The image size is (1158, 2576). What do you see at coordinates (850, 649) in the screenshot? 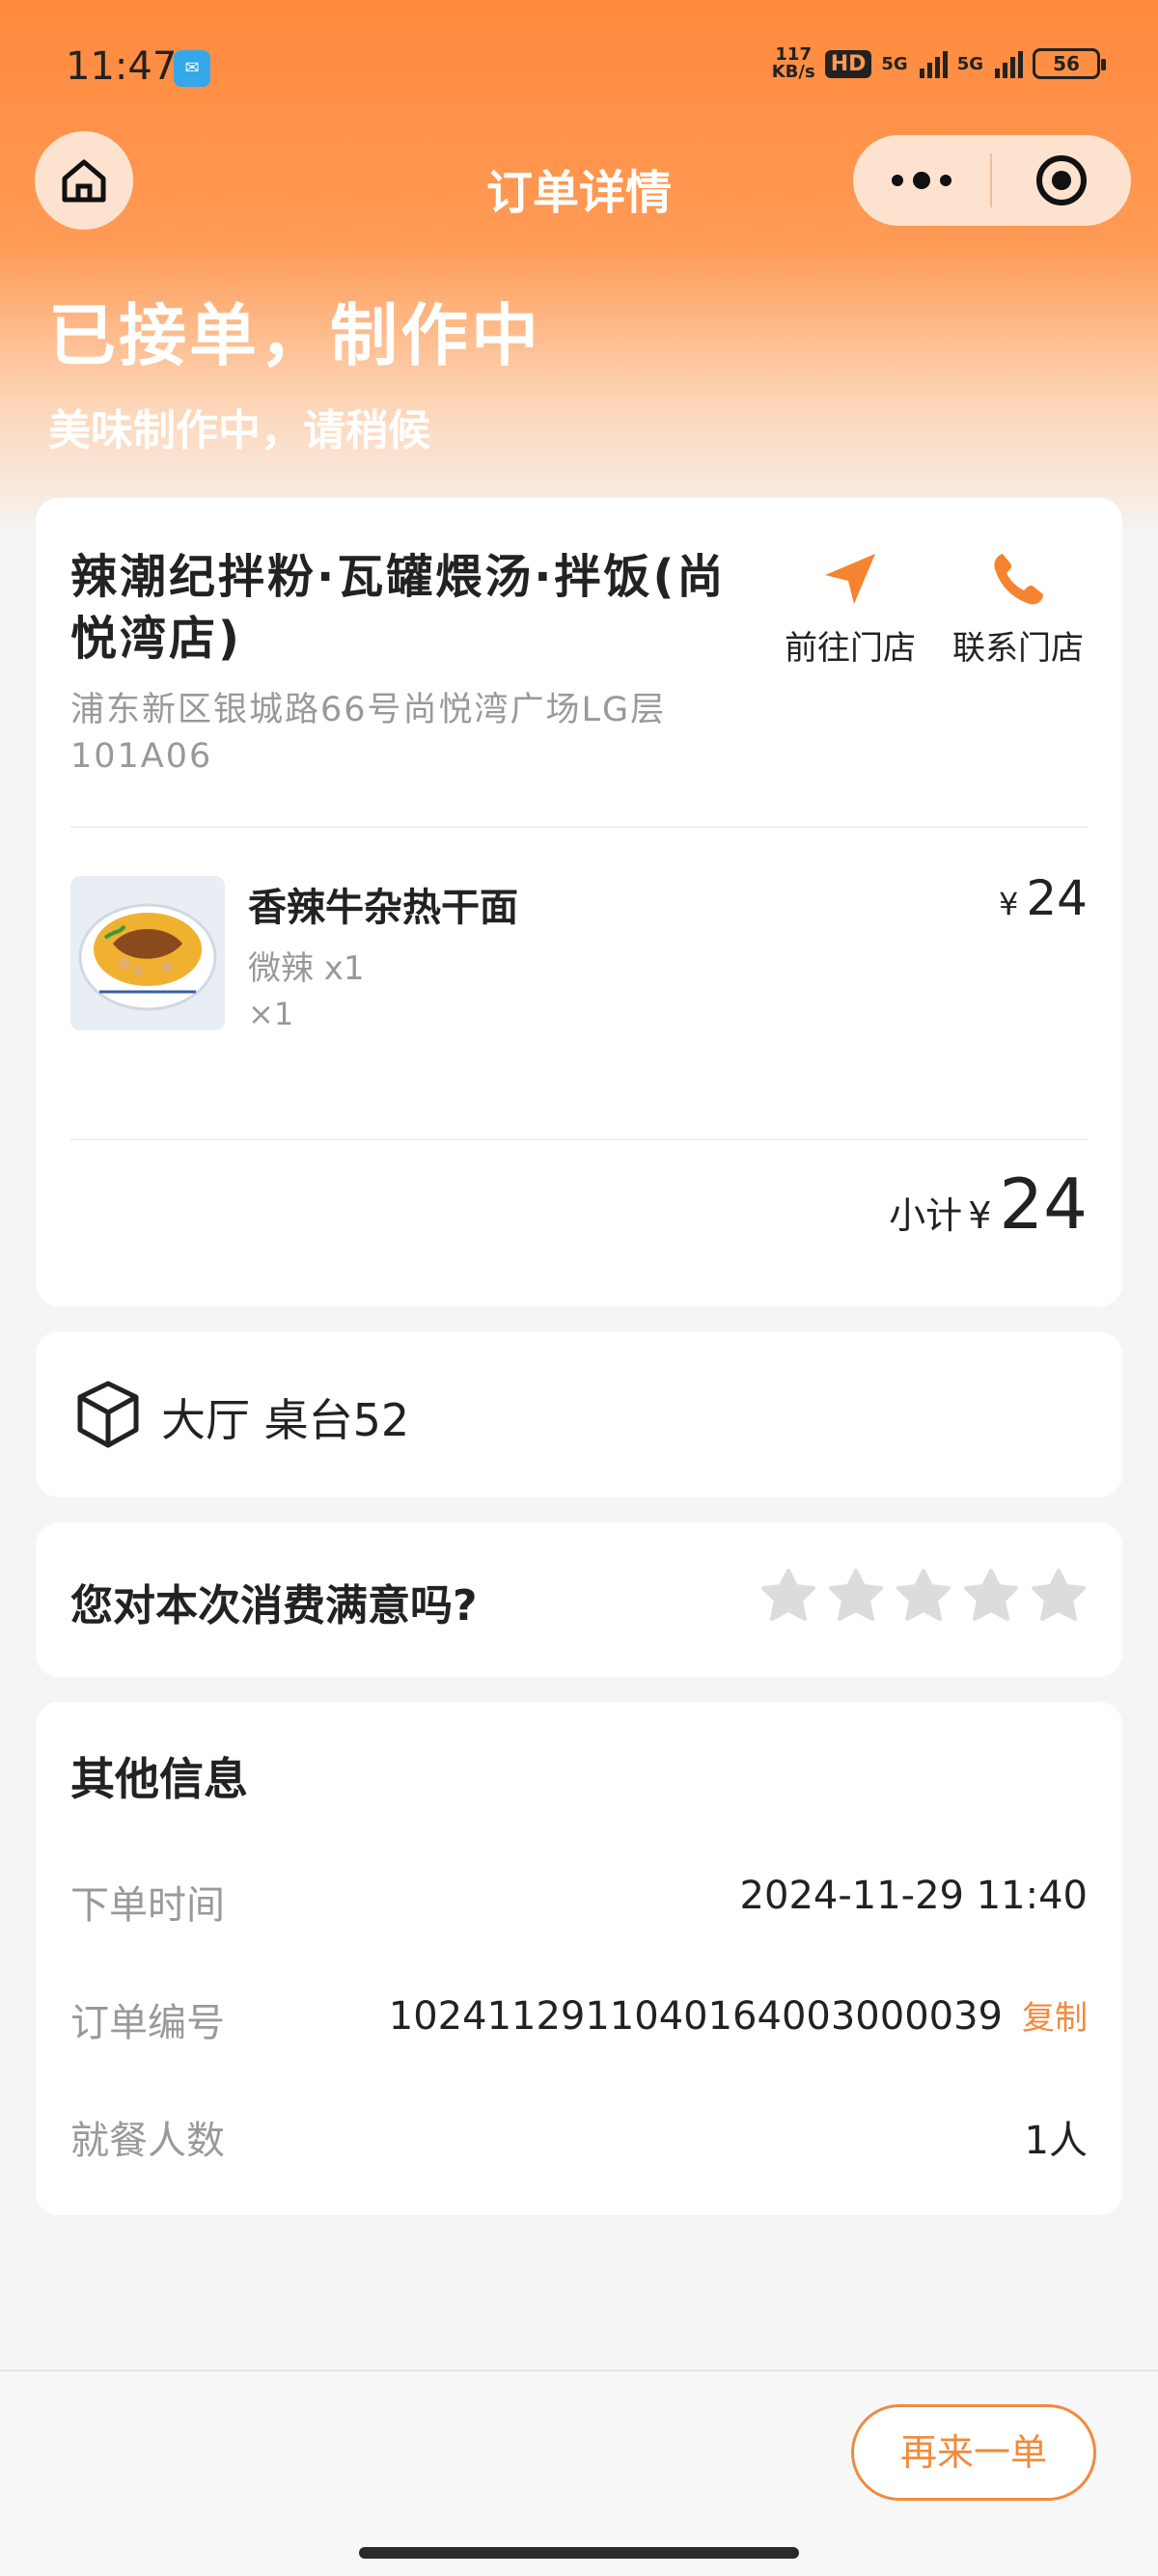
I see `navigate-store-label: 前往门店` at bounding box center [850, 649].